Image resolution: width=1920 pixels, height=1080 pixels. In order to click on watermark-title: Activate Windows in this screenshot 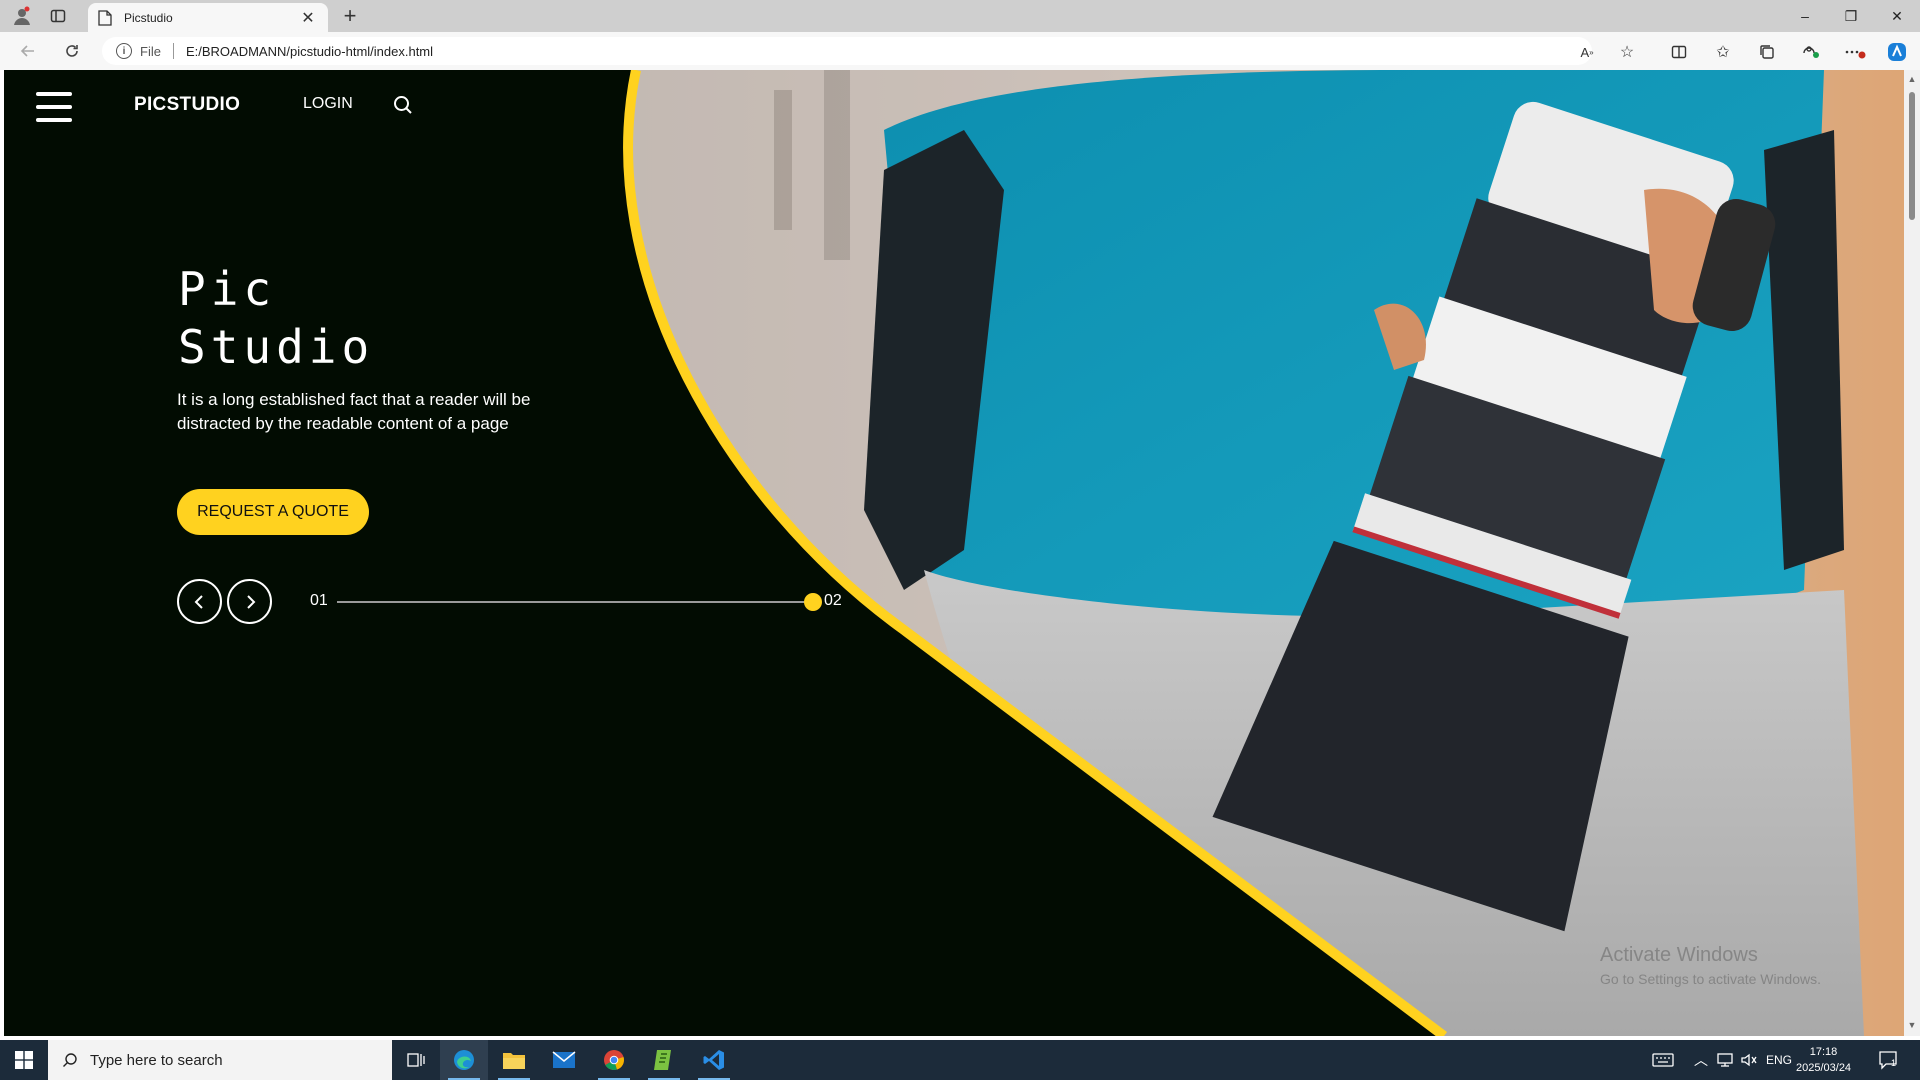, I will do `click(1679, 955)`.